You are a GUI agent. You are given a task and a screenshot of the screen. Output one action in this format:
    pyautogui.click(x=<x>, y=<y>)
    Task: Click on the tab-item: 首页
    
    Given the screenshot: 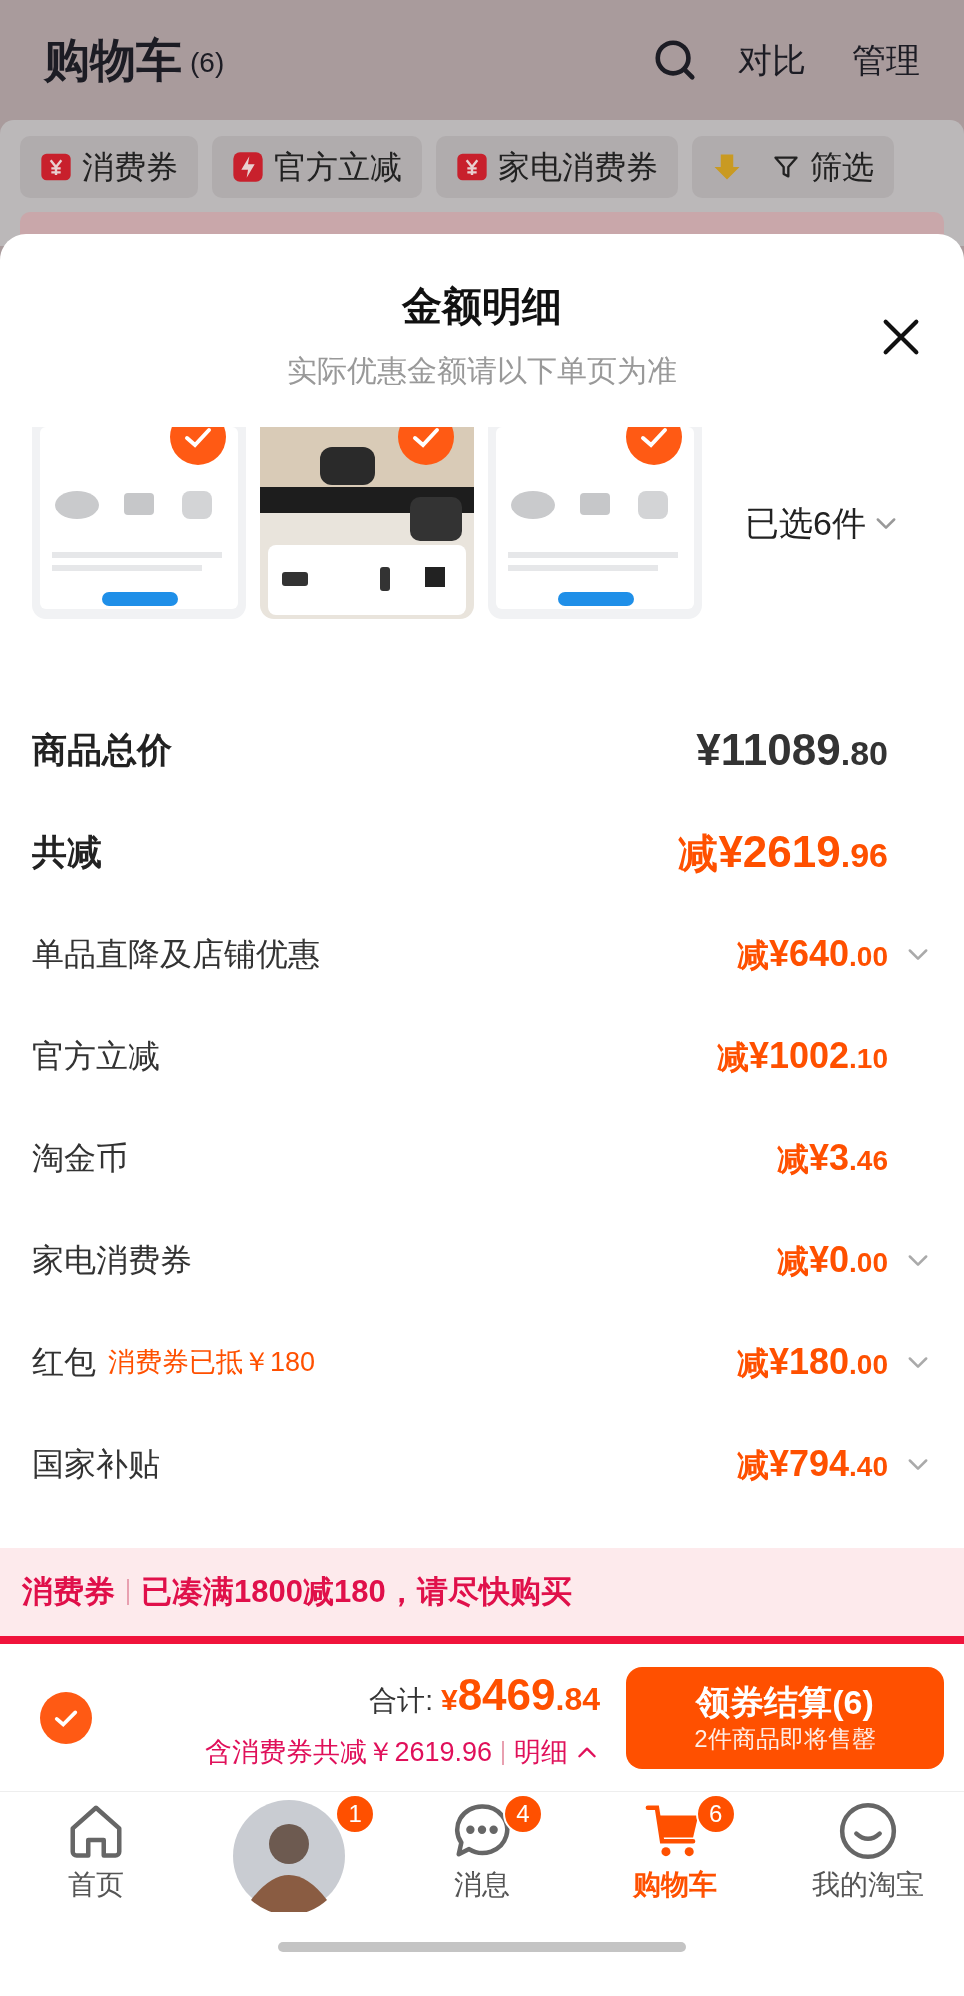 What is the action you would take?
    pyautogui.click(x=96, y=1871)
    